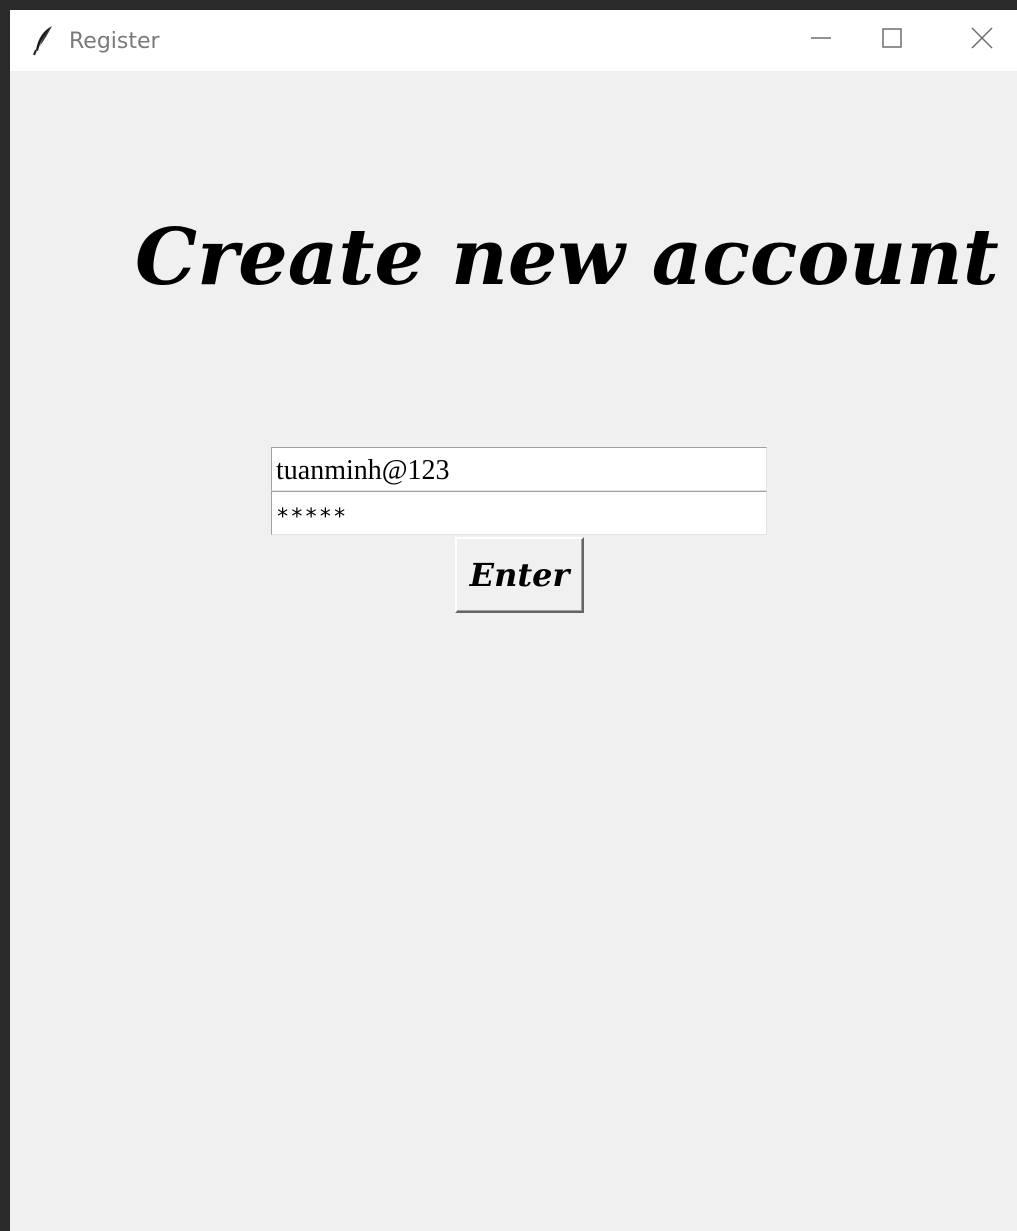  I want to click on minimize-button, so click(821, 40).